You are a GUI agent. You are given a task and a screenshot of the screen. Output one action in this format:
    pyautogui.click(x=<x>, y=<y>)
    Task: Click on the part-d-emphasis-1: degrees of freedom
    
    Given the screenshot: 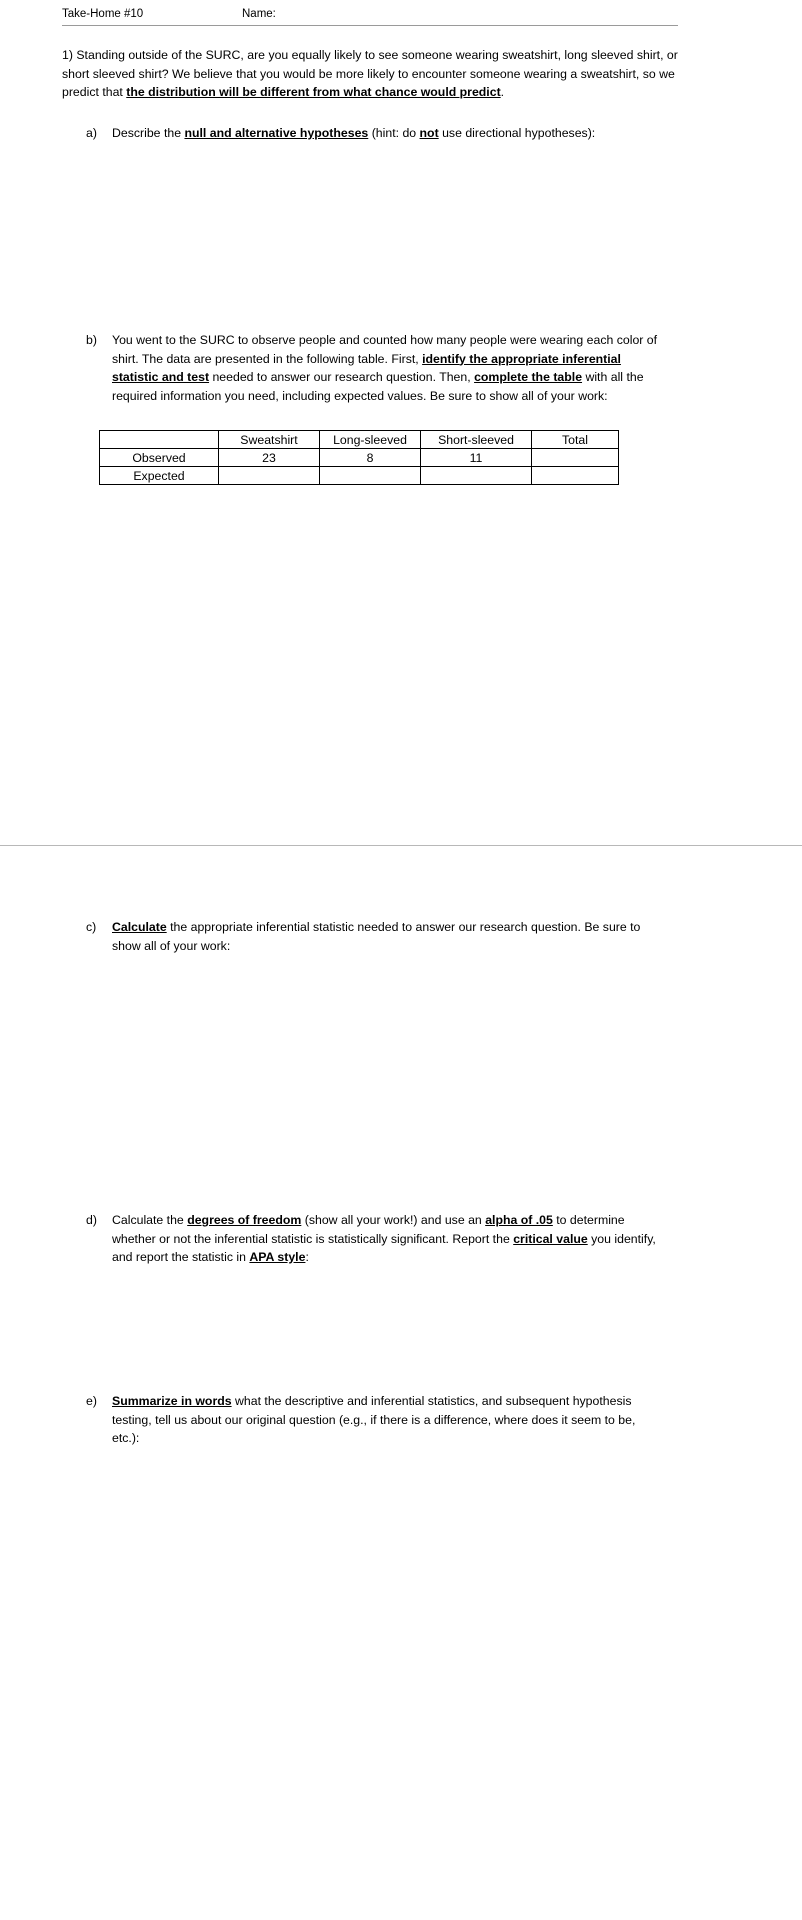 What is the action you would take?
    pyautogui.click(x=244, y=1220)
    